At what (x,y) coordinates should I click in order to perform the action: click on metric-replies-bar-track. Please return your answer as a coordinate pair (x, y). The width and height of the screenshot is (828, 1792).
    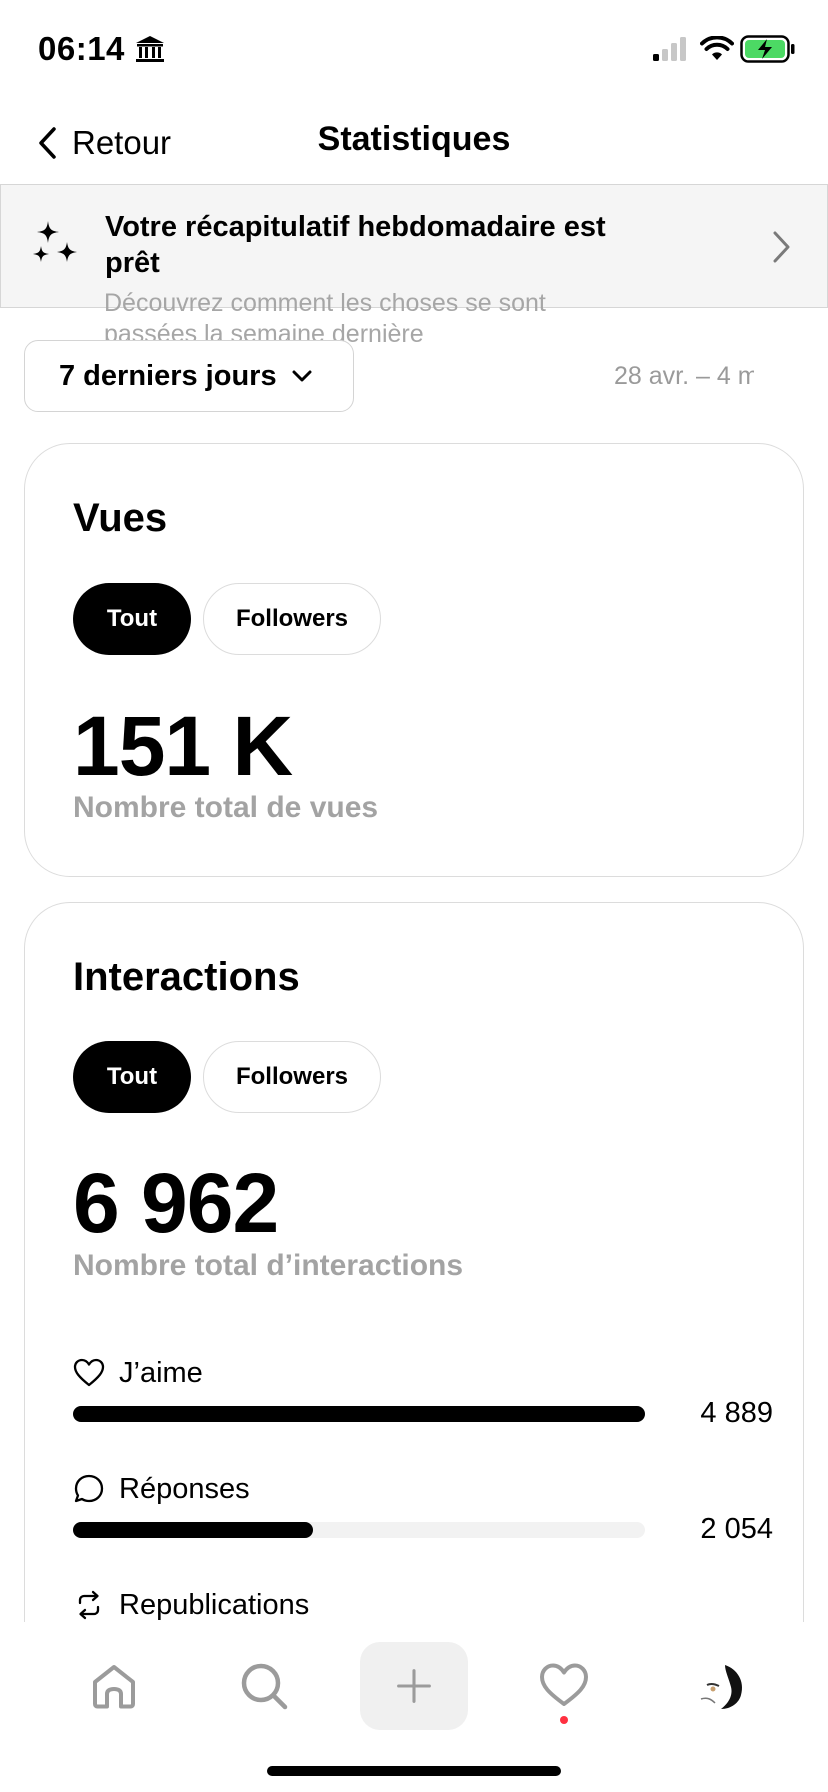
    Looking at the image, I should click on (359, 1530).